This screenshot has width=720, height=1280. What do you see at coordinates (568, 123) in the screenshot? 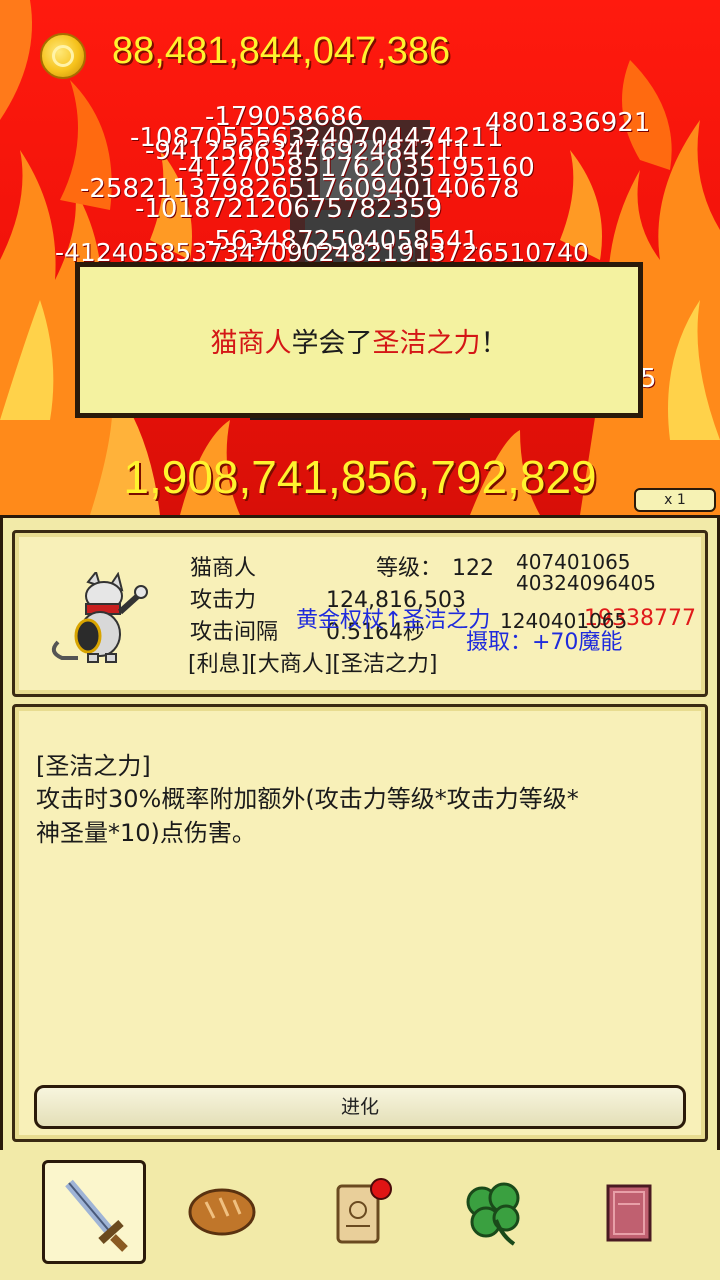
I see `damage-text-3: 4801836921` at bounding box center [568, 123].